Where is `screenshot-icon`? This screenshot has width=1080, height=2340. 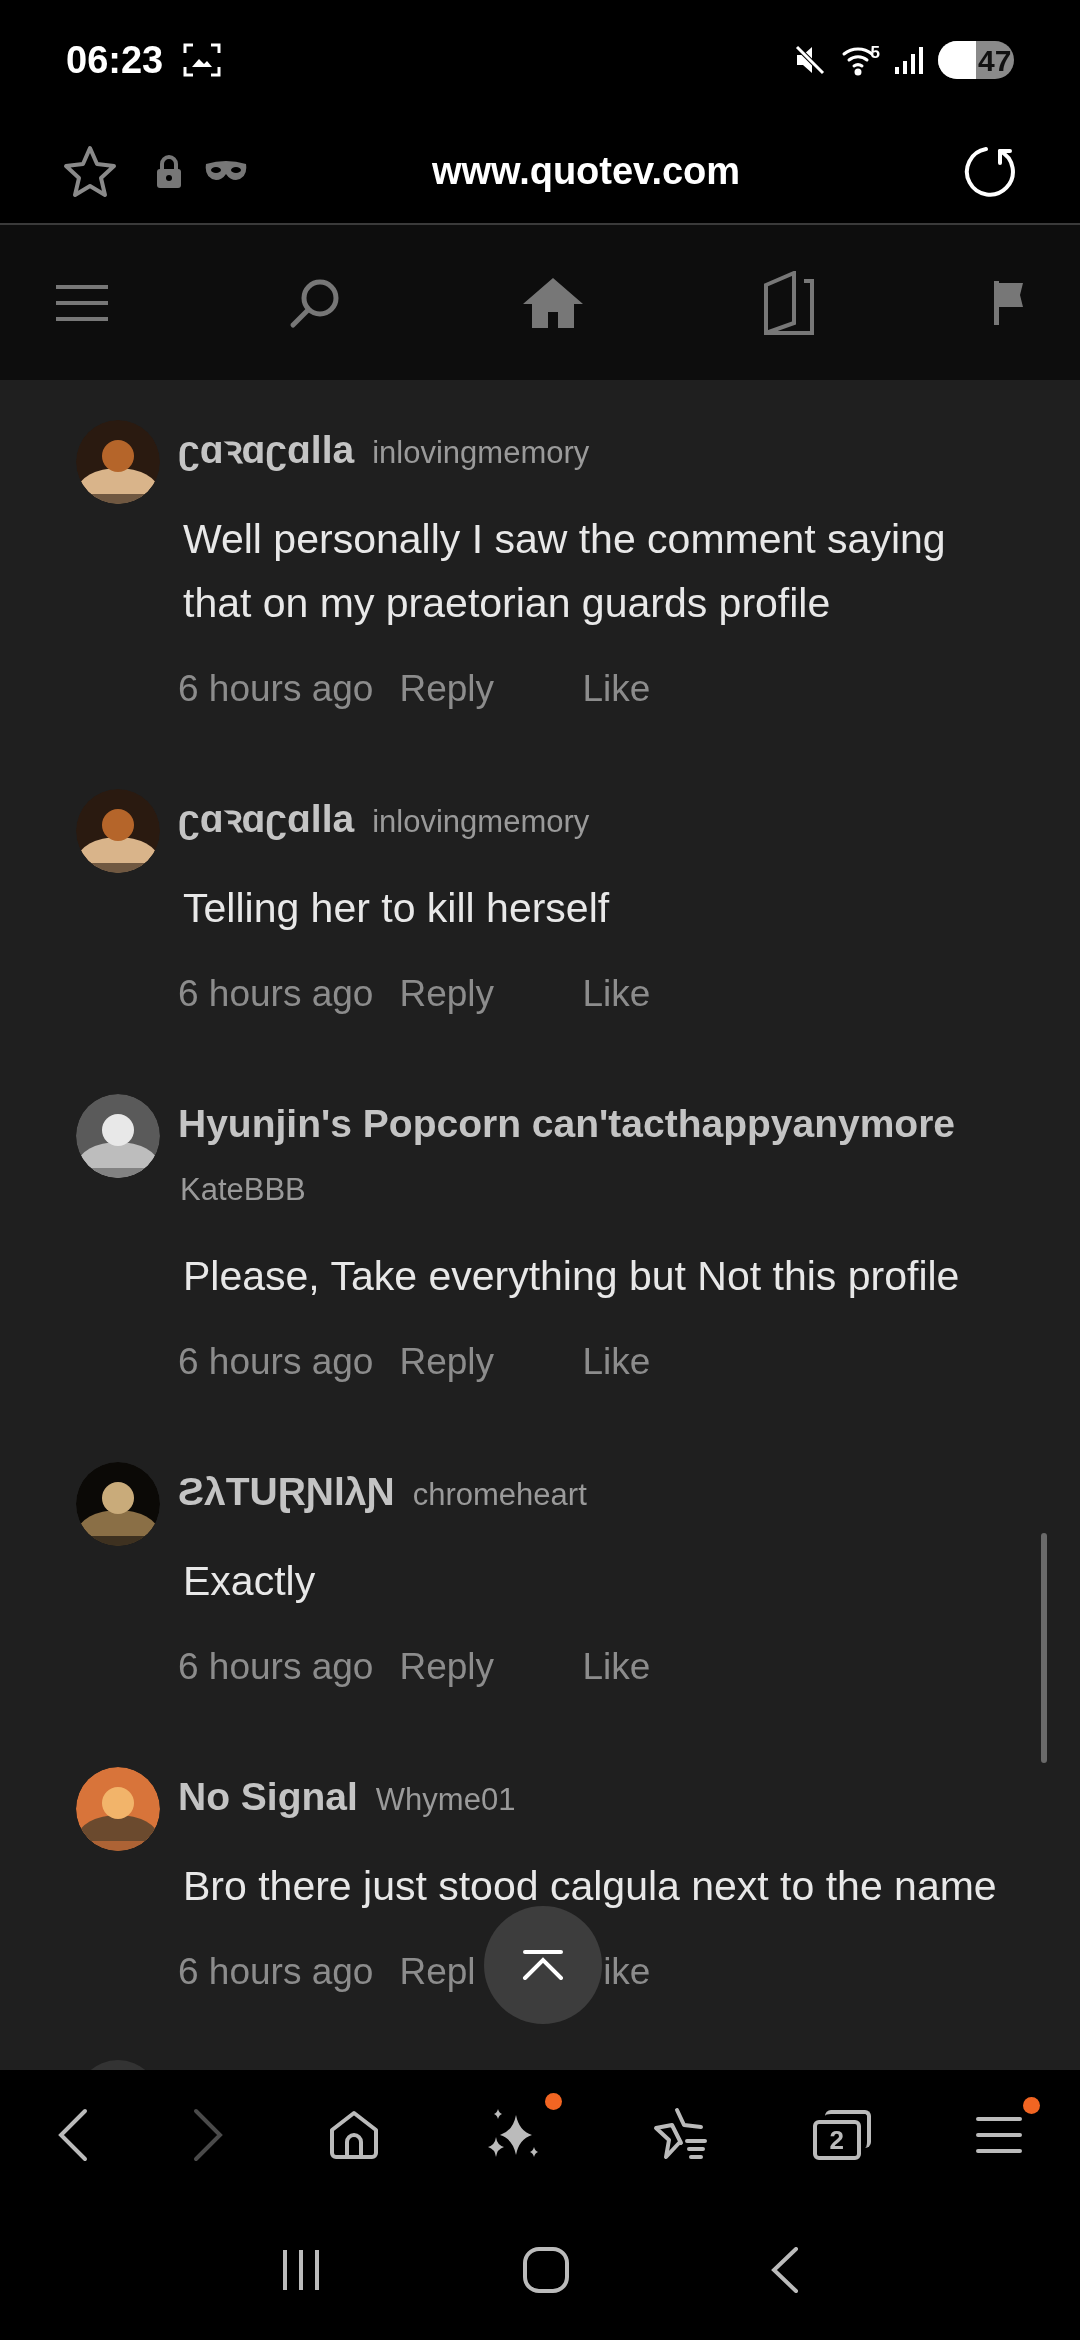 screenshot-icon is located at coordinates (202, 60).